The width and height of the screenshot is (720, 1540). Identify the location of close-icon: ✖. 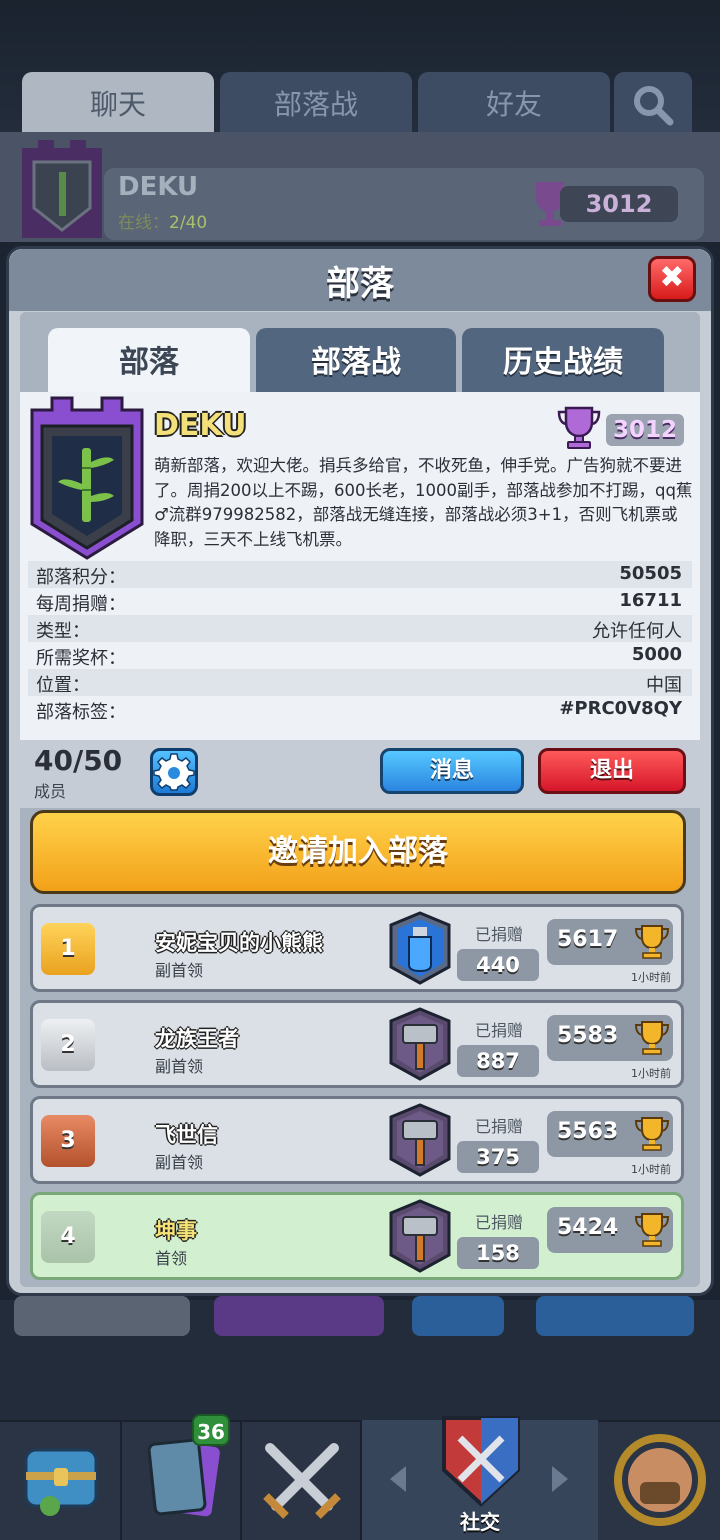
(672, 277).